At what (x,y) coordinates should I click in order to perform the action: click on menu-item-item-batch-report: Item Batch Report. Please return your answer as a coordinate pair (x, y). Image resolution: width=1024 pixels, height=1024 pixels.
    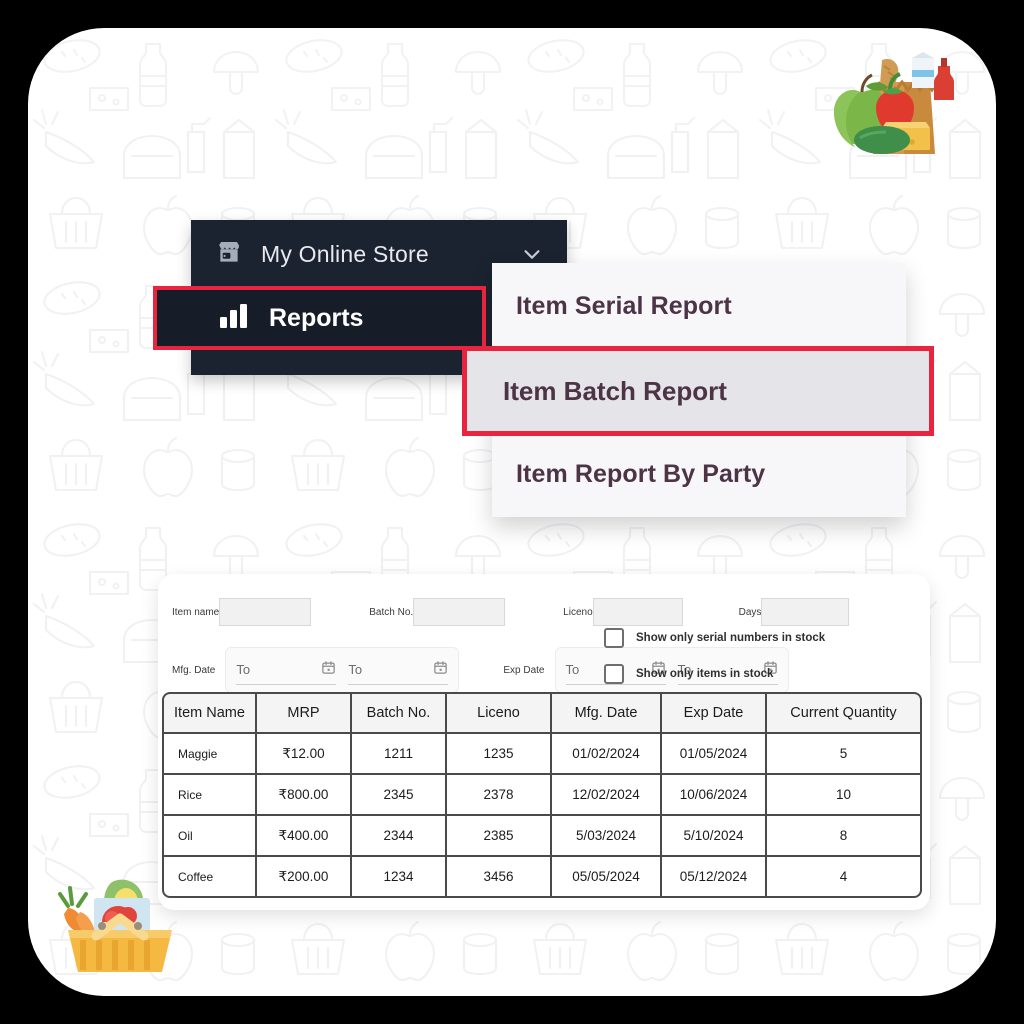
    Looking at the image, I should click on (698, 391).